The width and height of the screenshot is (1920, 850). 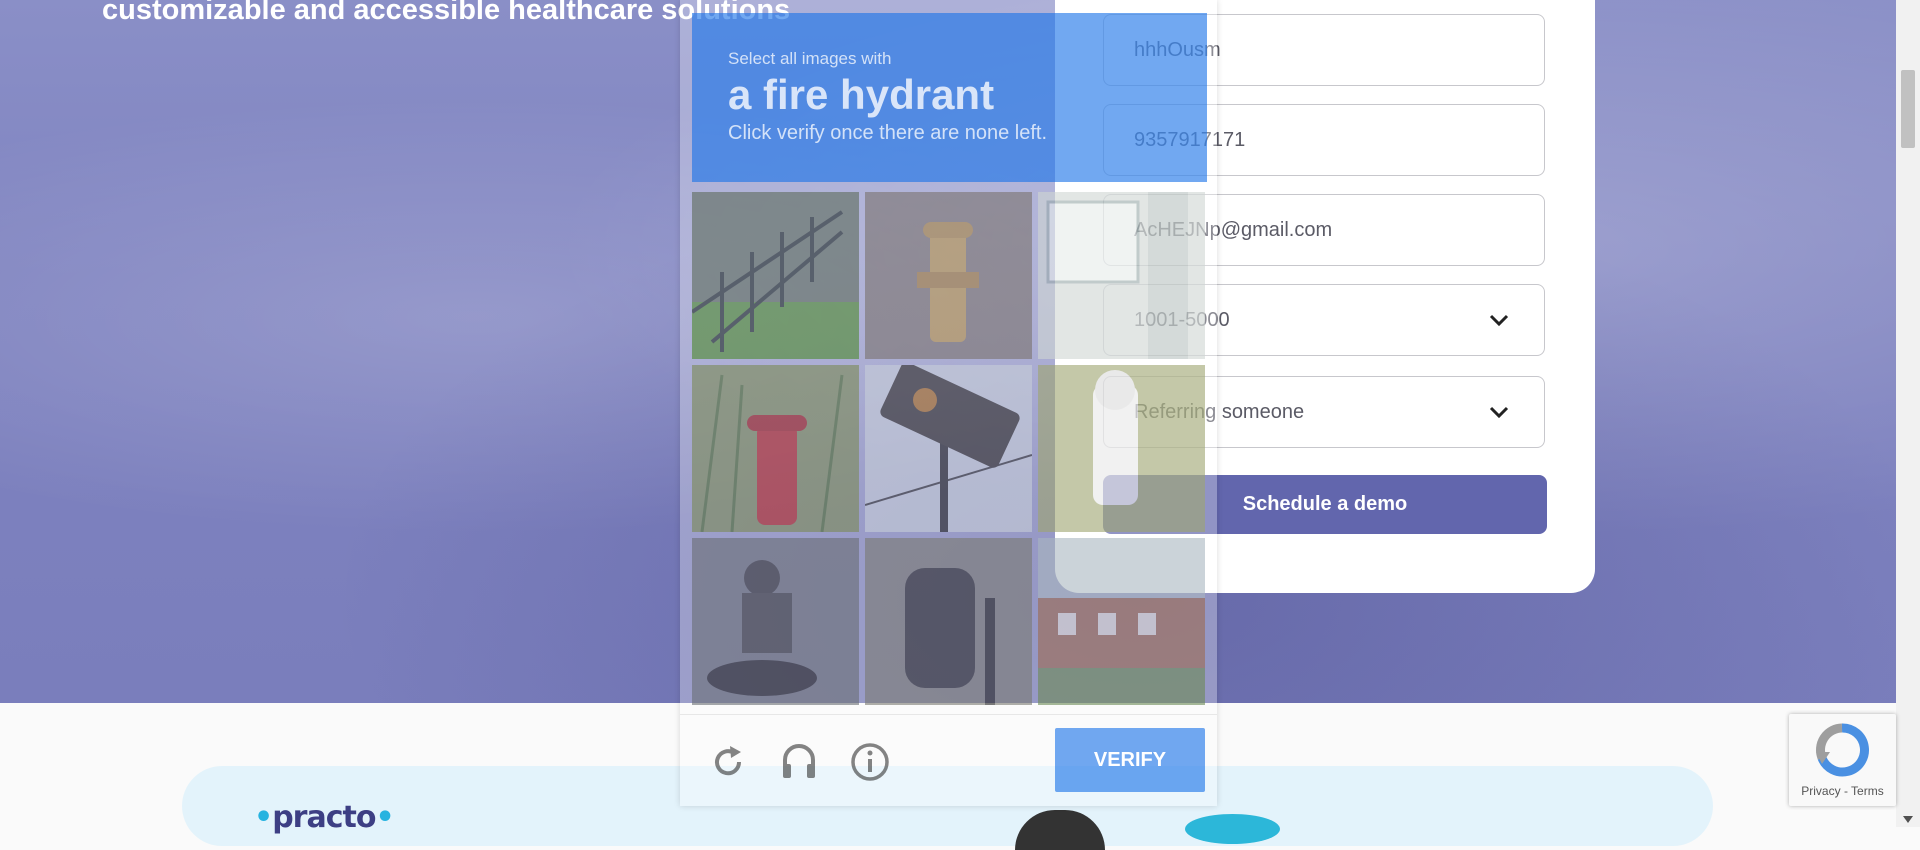 I want to click on practo-logo-text: practo, so click(x=324, y=817).